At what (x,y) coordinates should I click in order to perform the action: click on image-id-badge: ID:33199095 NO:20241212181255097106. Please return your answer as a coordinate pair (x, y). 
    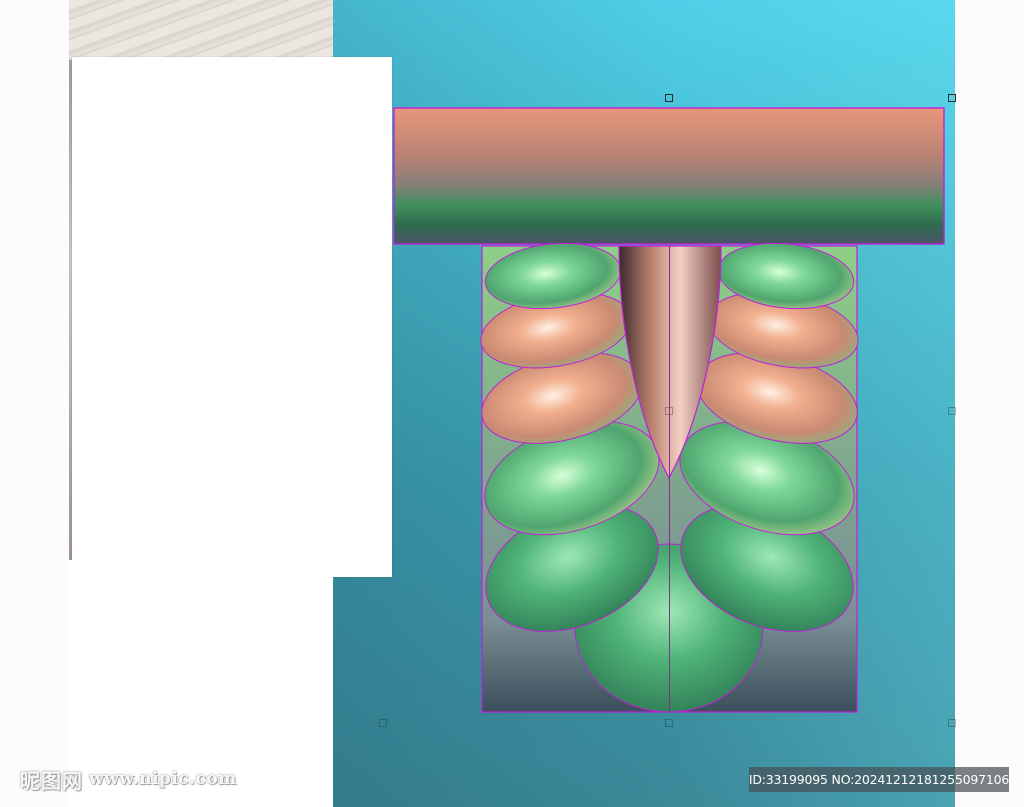
    Looking at the image, I should click on (879, 779).